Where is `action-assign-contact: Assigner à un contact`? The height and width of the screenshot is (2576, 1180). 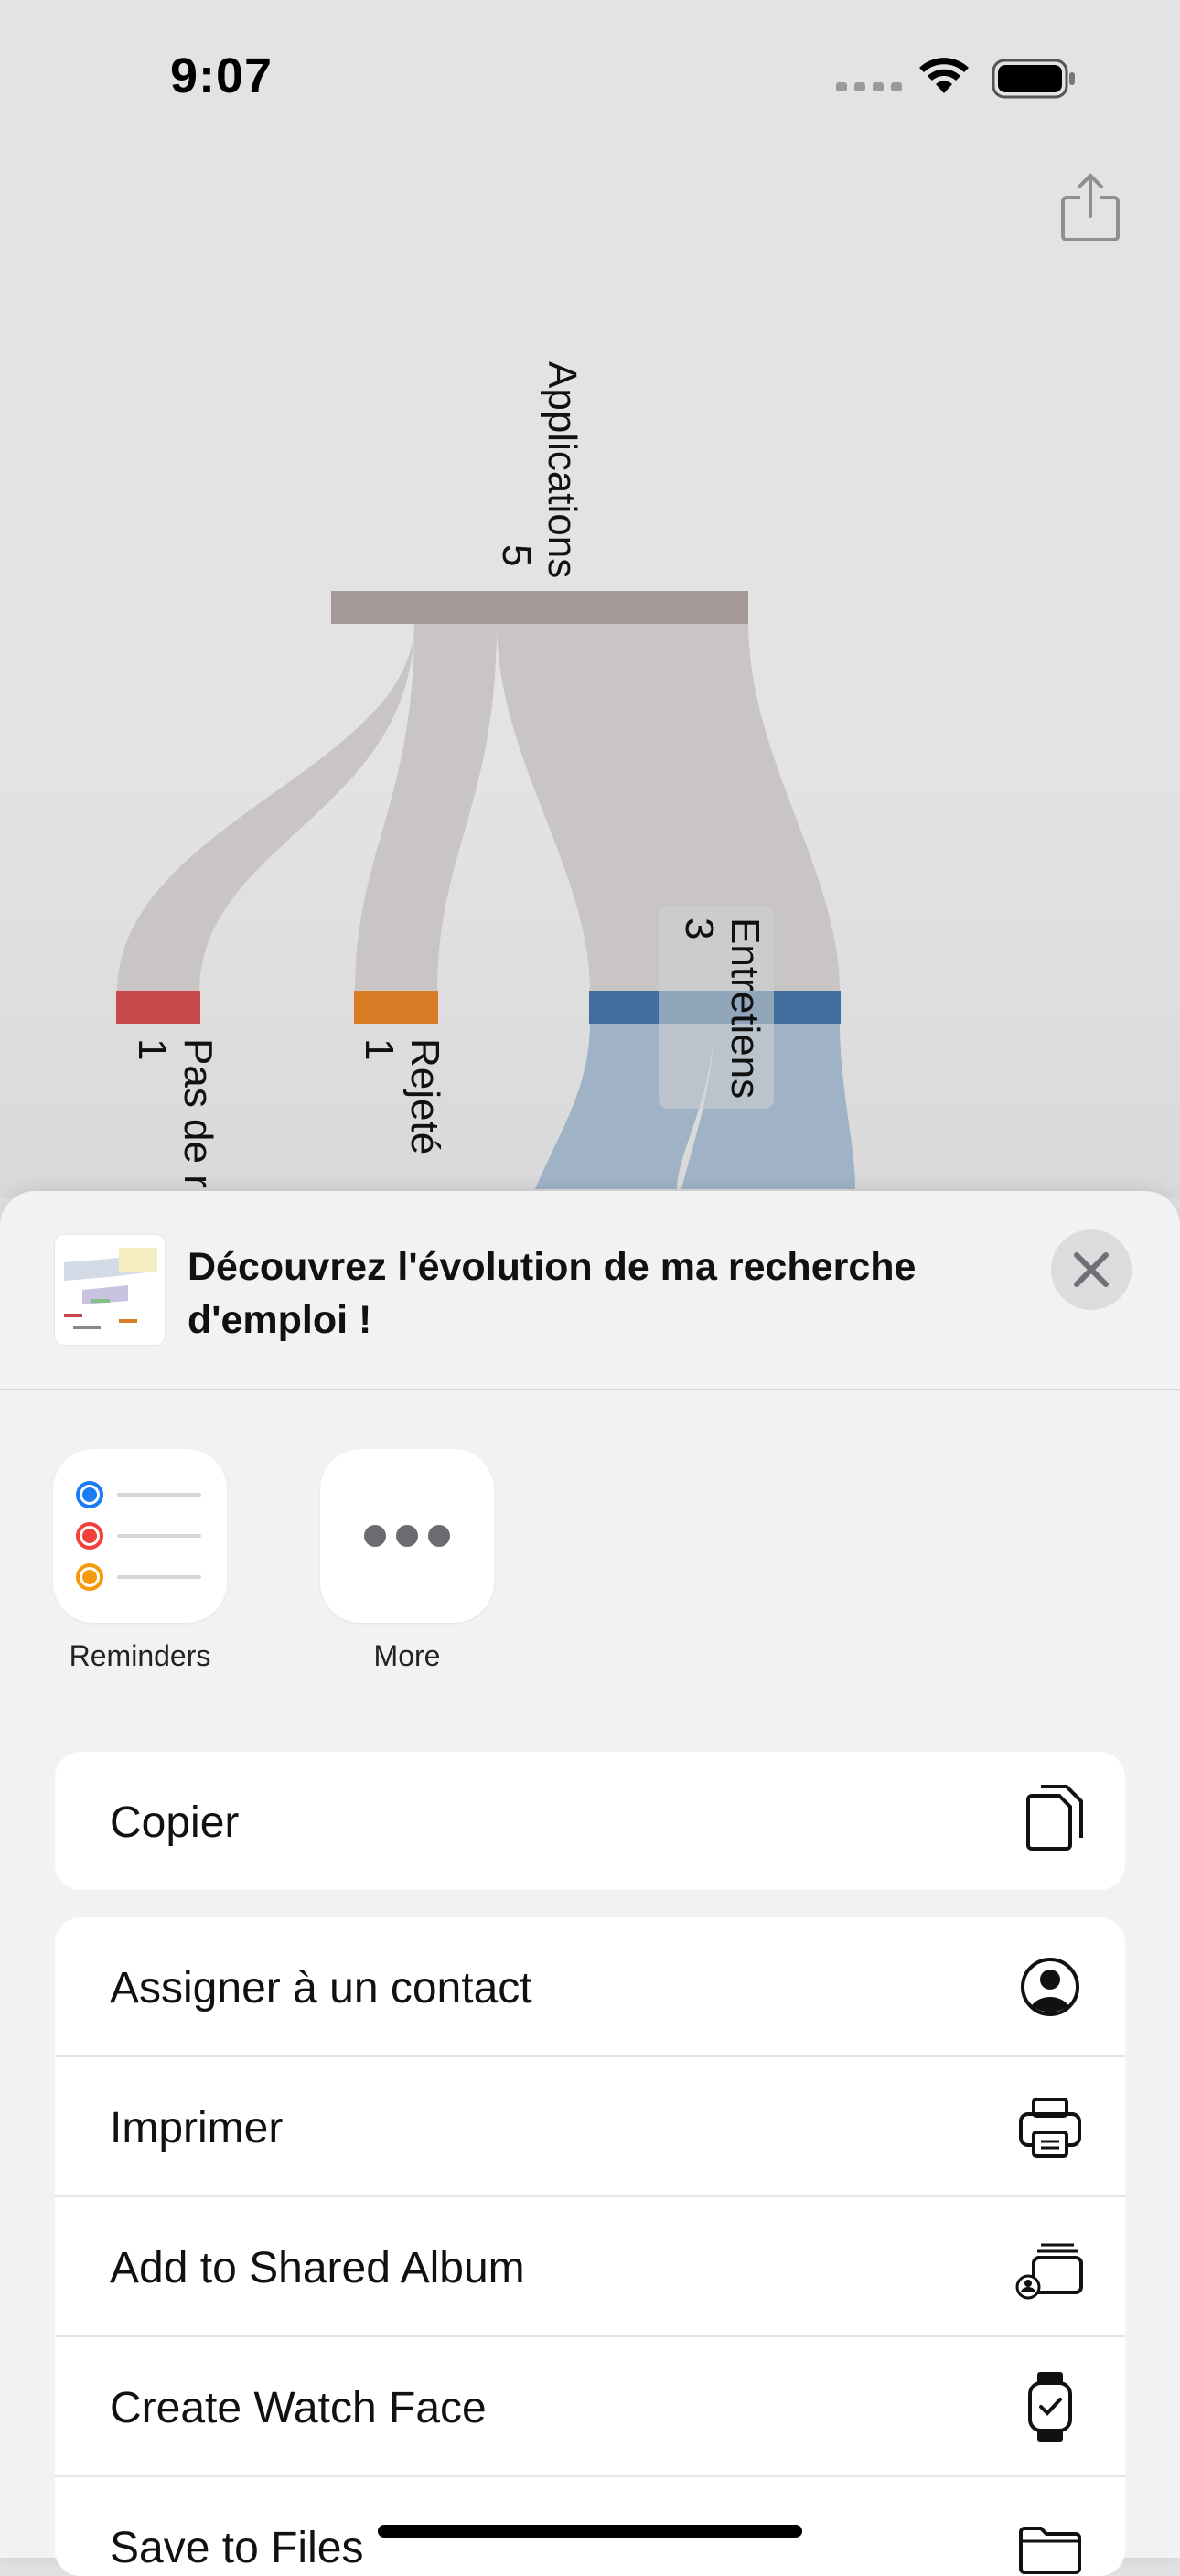 action-assign-contact: Assigner à un contact is located at coordinates (590, 1987).